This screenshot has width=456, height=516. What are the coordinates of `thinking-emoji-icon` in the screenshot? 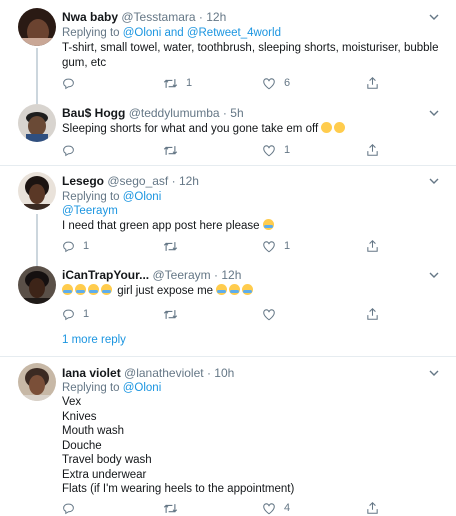 It's located at (340, 127).